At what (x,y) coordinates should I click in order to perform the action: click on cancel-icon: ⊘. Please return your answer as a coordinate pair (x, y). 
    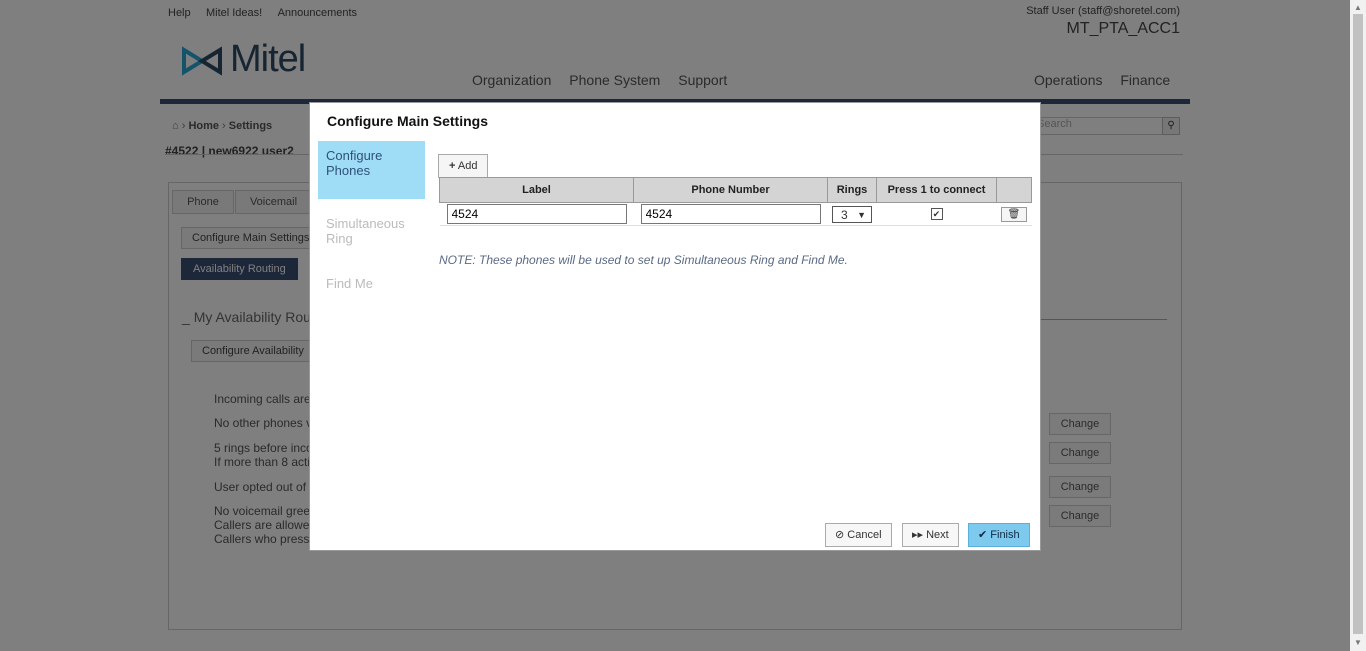
    Looking at the image, I should click on (840, 535).